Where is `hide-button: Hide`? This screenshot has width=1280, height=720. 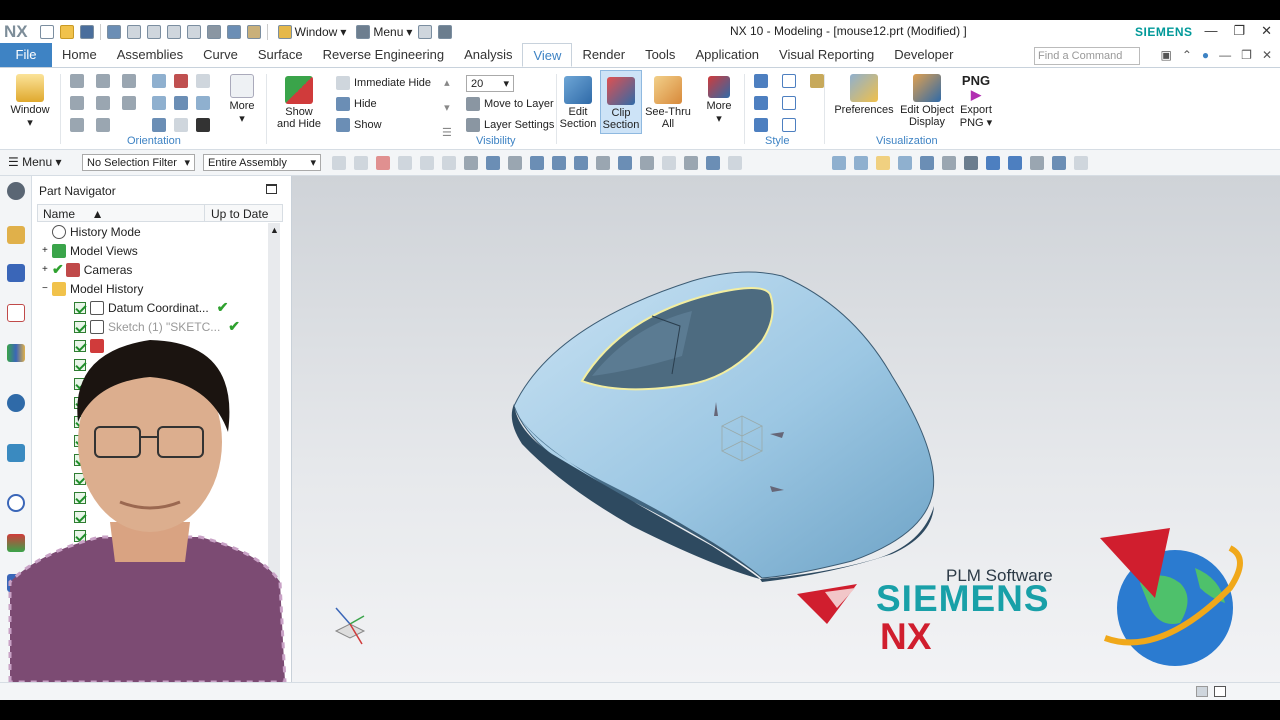 hide-button: Hide is located at coordinates (356, 104).